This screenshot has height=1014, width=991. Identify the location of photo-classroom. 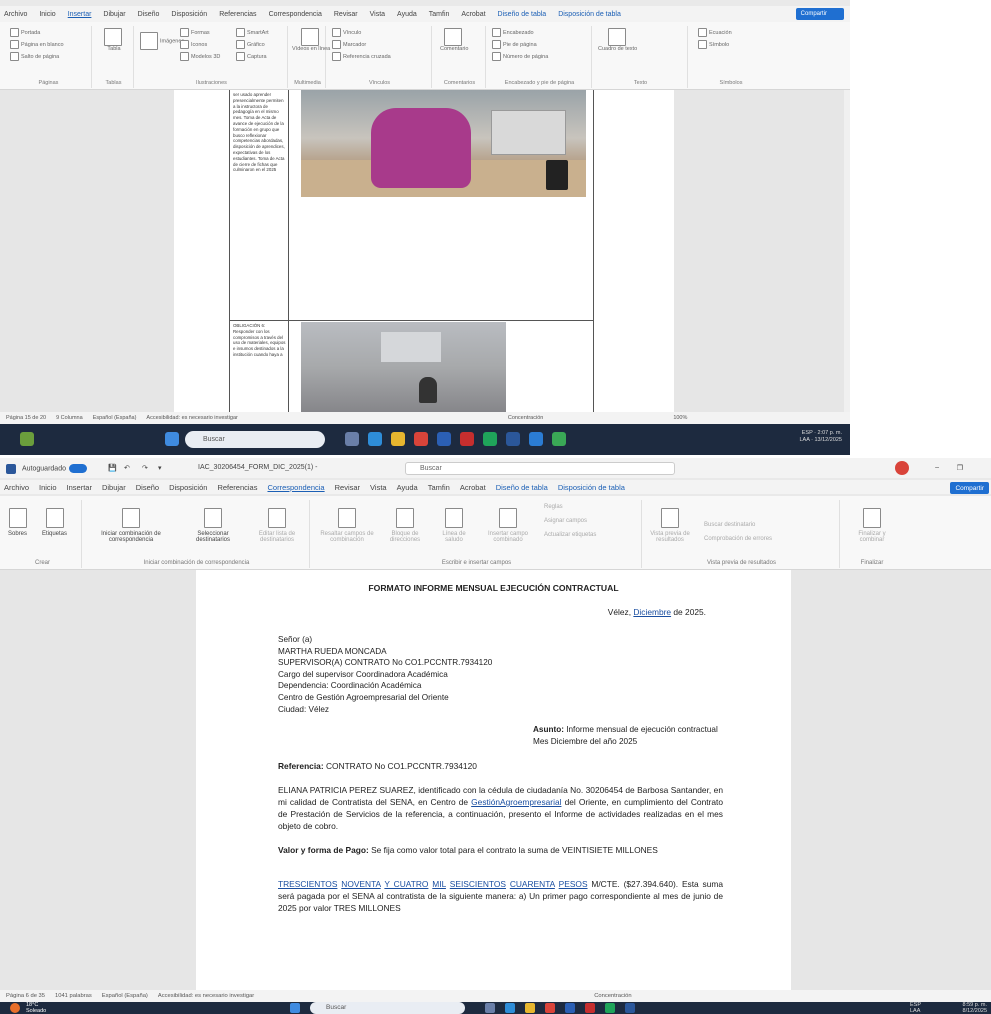
(403, 367).